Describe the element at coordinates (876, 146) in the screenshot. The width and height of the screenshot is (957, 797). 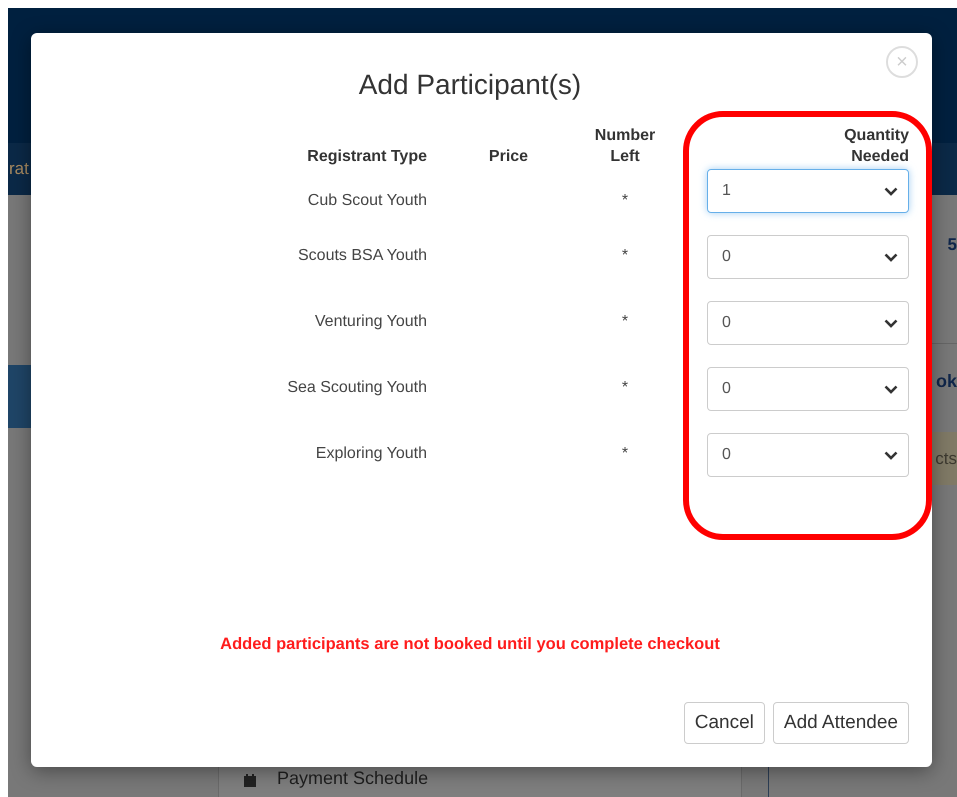
I see `column-header: Quantity Needed` at that location.